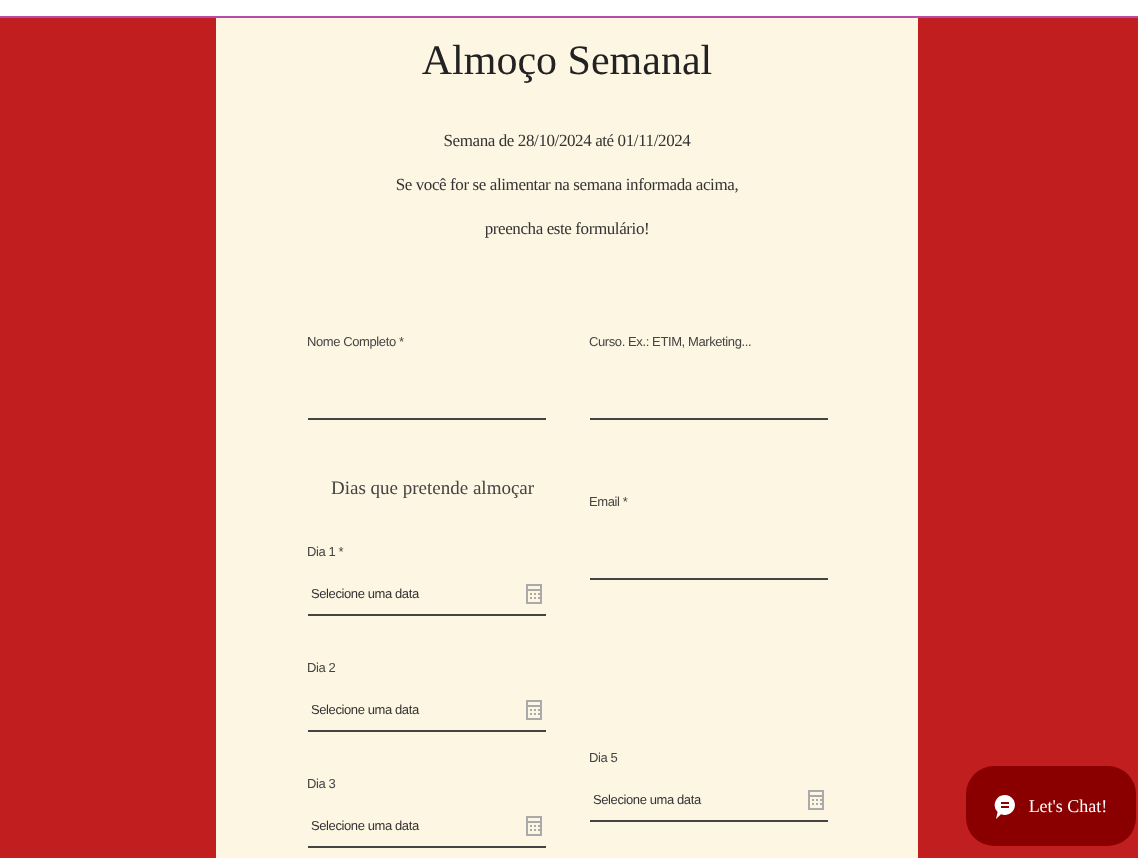  What do you see at coordinates (434, 490) in the screenshot?
I see `section-heading: Dias que pretende almoçar` at bounding box center [434, 490].